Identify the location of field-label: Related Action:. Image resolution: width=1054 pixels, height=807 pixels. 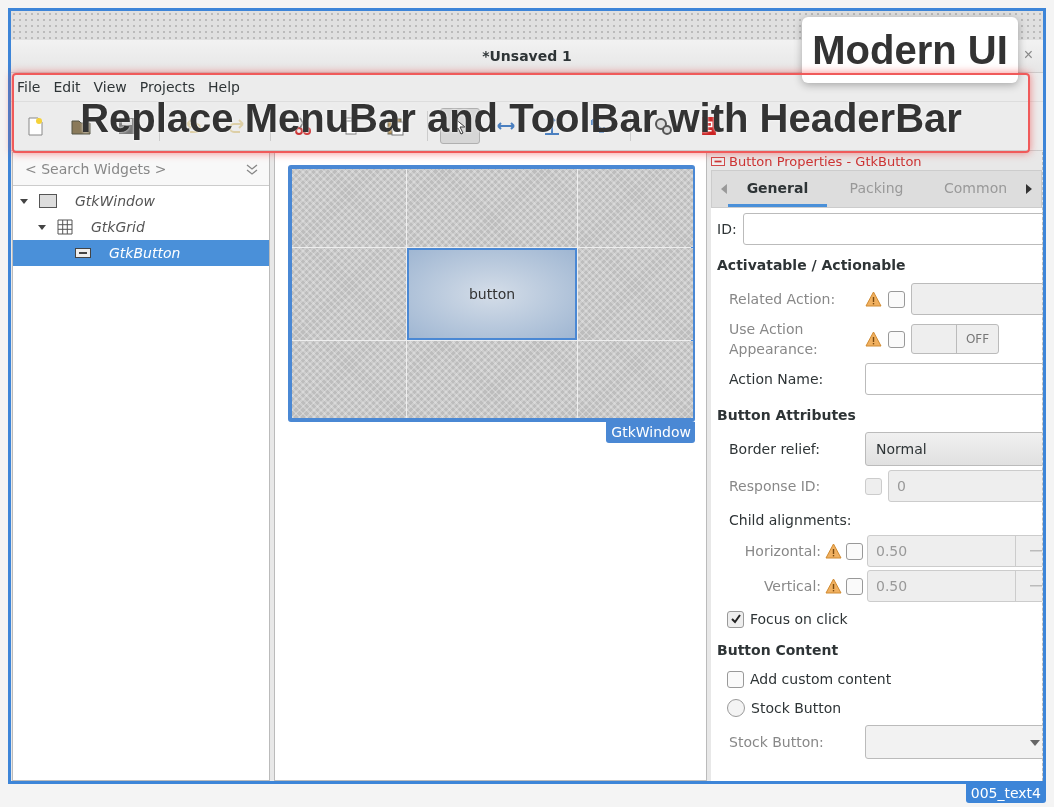
(782, 299).